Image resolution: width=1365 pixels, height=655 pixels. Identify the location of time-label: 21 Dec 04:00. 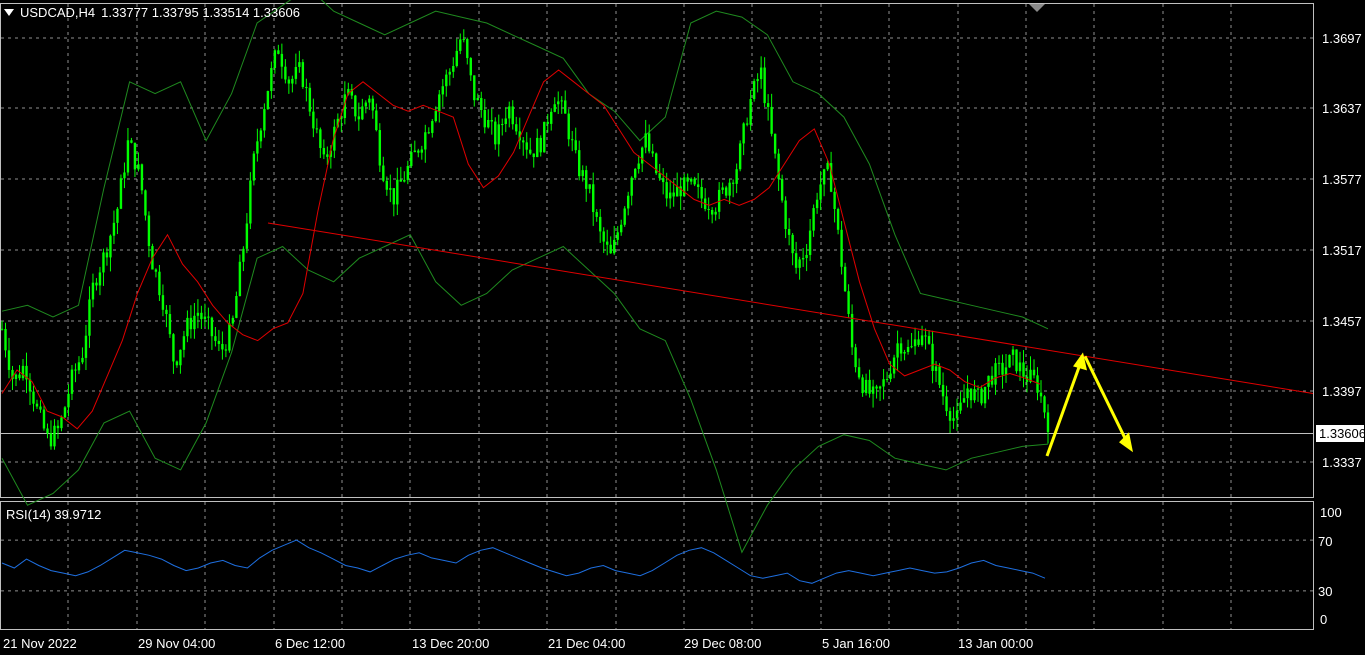
(586, 643).